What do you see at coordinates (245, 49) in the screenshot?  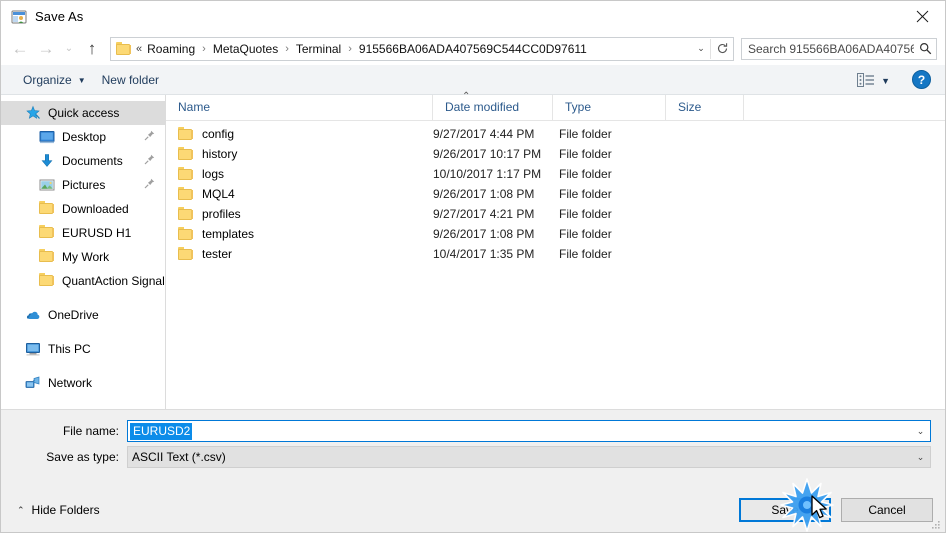 I see `breadcrumb-item-metaquotes: MetaQuotes` at bounding box center [245, 49].